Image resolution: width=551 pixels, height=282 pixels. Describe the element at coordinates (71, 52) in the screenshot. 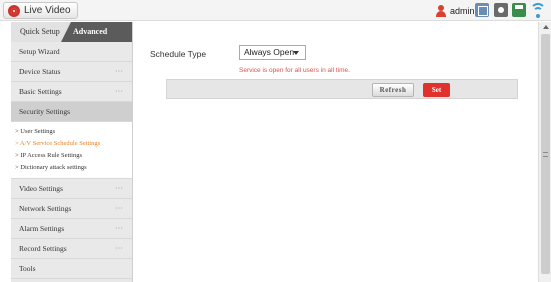

I see `sidebar-item-setup-wizard: Setup Wizard` at that location.